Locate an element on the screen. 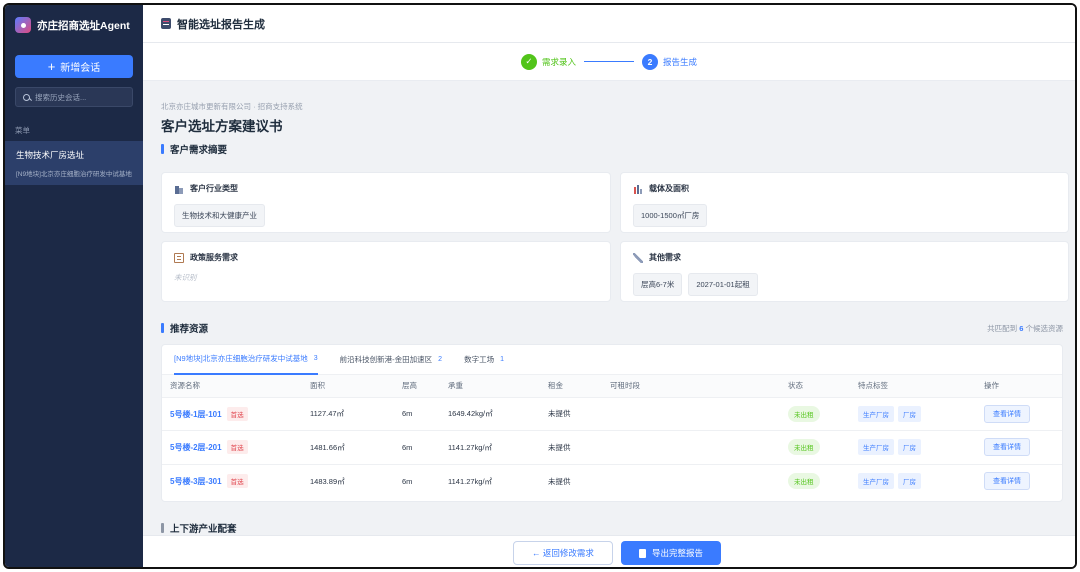  policy-empty: 未识别 is located at coordinates (185, 277).